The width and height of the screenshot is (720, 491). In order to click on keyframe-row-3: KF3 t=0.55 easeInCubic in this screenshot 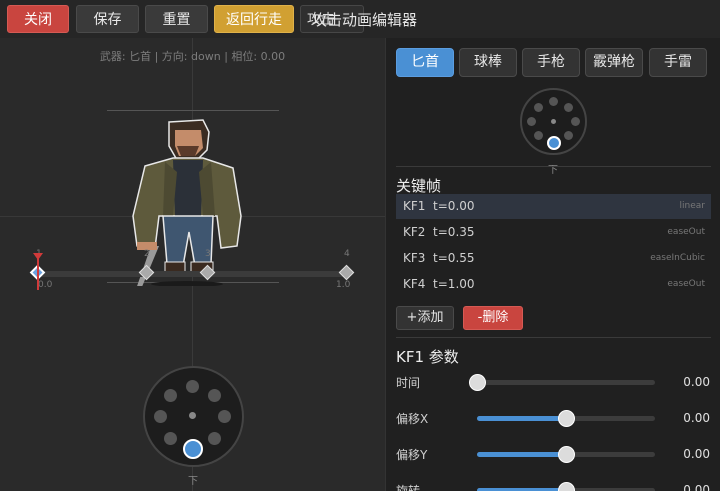, I will do `click(553, 258)`.